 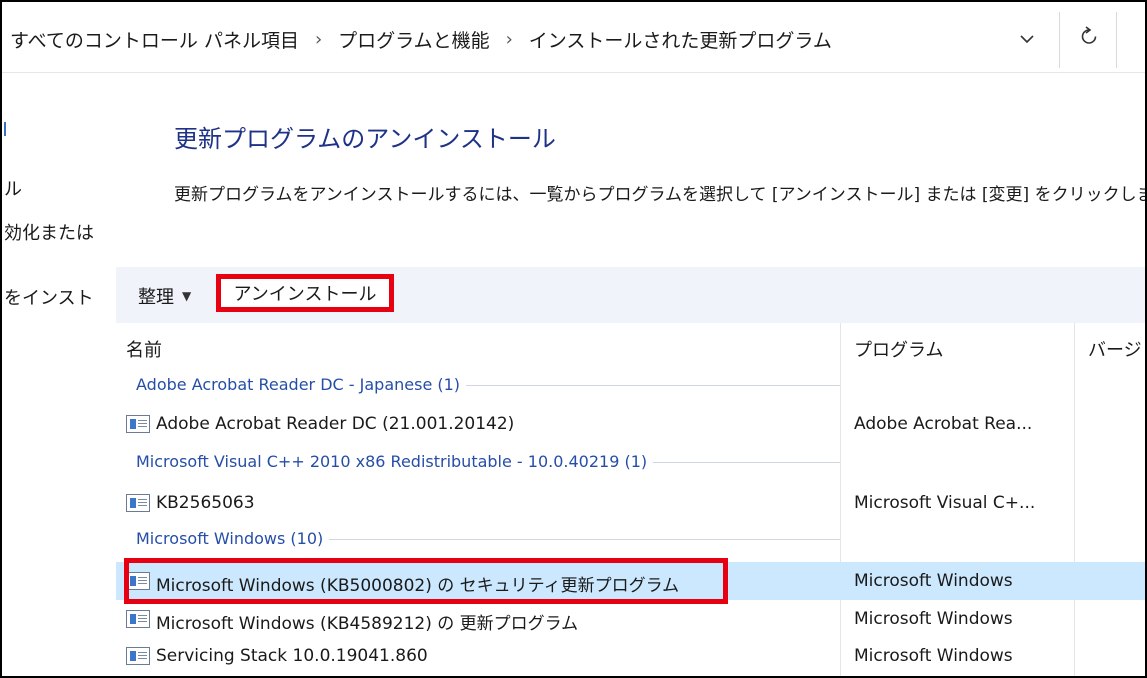 What do you see at coordinates (58, 379) in the screenshot?
I see `left-nav: ル 効化または をインスト` at bounding box center [58, 379].